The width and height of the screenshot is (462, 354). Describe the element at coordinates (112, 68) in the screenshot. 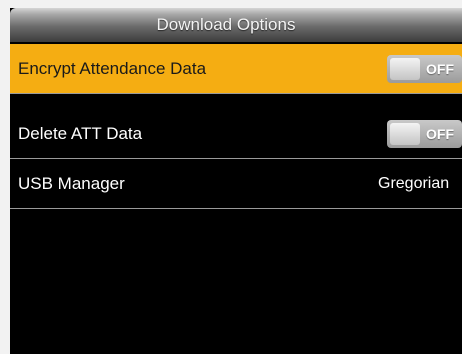

I see `menu-item-label: Encrypt Attendance Data` at that location.